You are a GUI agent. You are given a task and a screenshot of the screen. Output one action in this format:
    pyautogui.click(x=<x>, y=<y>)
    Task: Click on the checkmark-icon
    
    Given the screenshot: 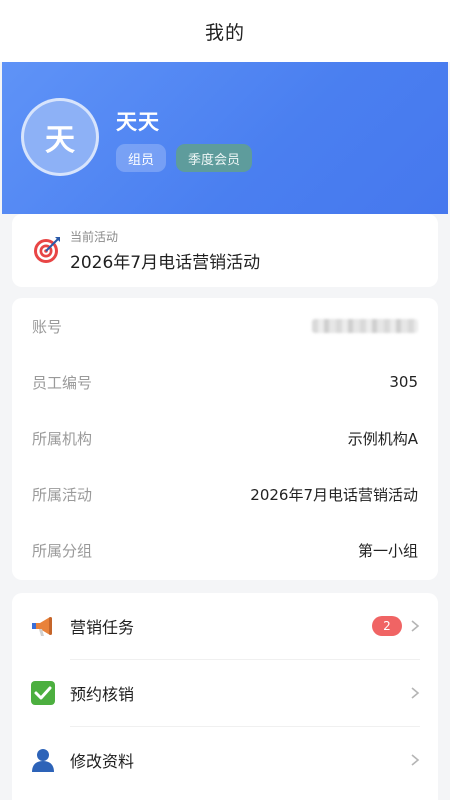 What is the action you would take?
    pyautogui.click(x=43, y=693)
    